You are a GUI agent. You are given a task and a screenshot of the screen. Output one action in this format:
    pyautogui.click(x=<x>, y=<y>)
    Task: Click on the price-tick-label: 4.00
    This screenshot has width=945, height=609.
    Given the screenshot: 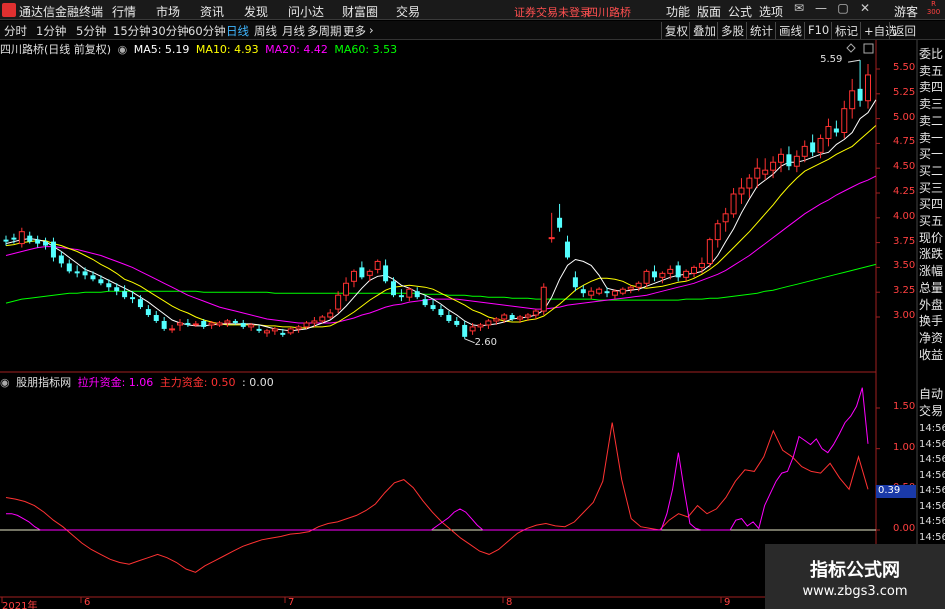 What is the action you would take?
    pyautogui.click(x=904, y=216)
    